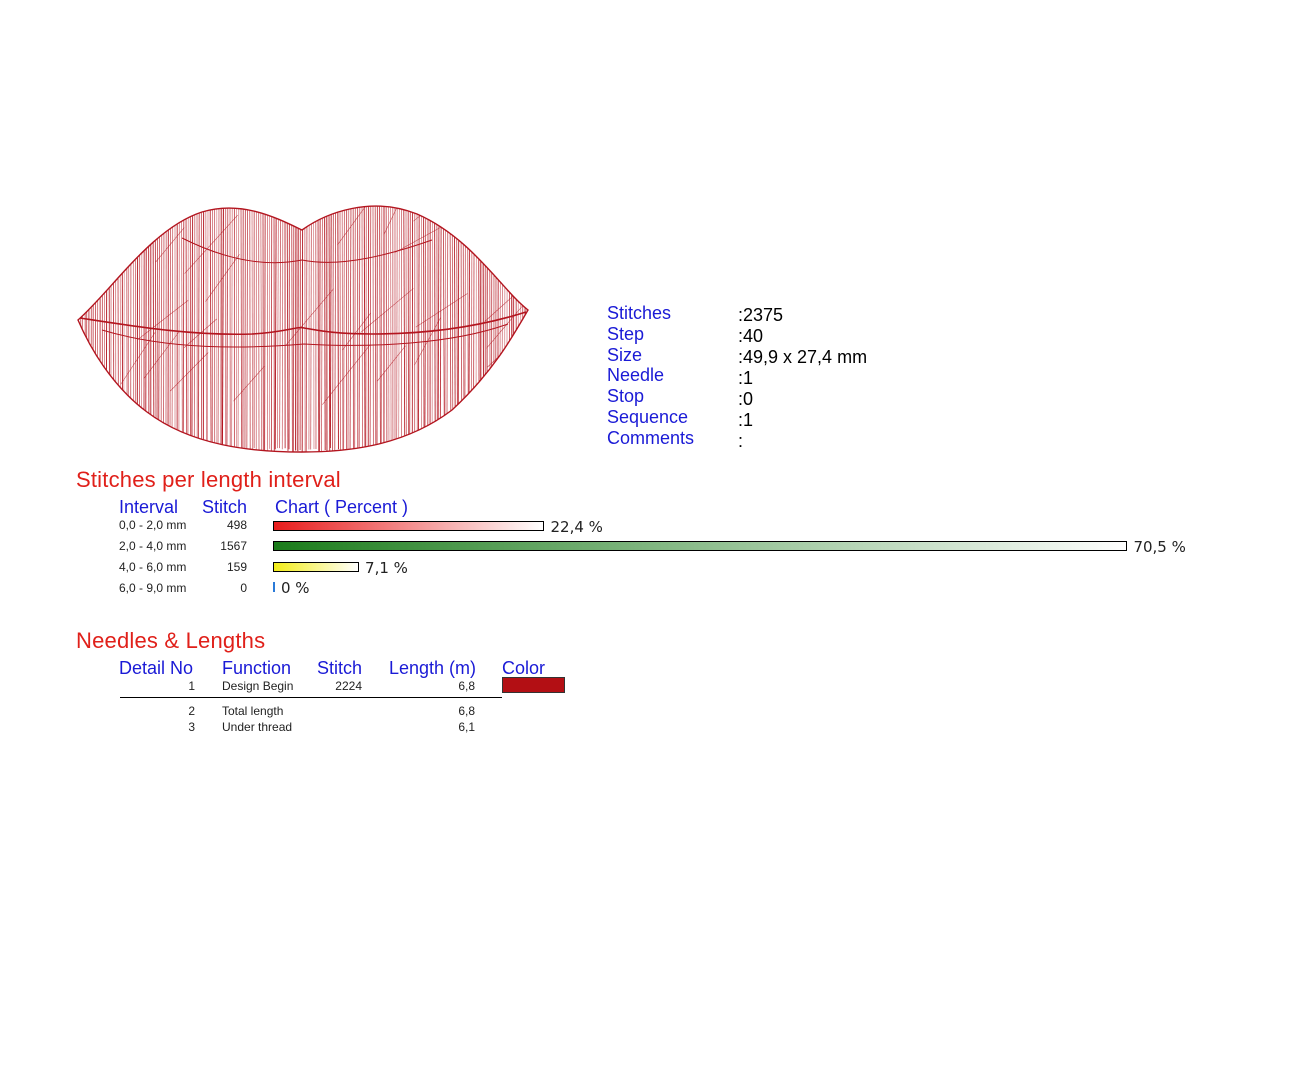  What do you see at coordinates (746, 399) in the screenshot?
I see `info-value-stop: :0` at bounding box center [746, 399].